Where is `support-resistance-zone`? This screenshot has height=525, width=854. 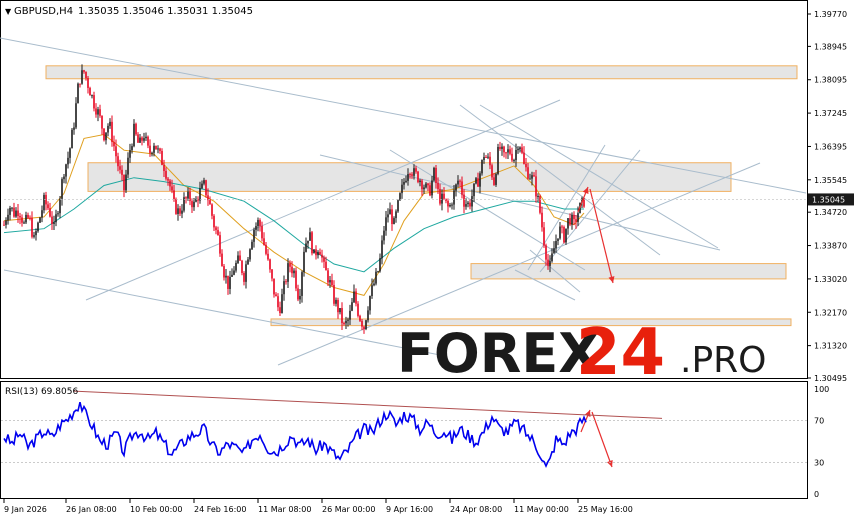 support-resistance-zone is located at coordinates (421, 72).